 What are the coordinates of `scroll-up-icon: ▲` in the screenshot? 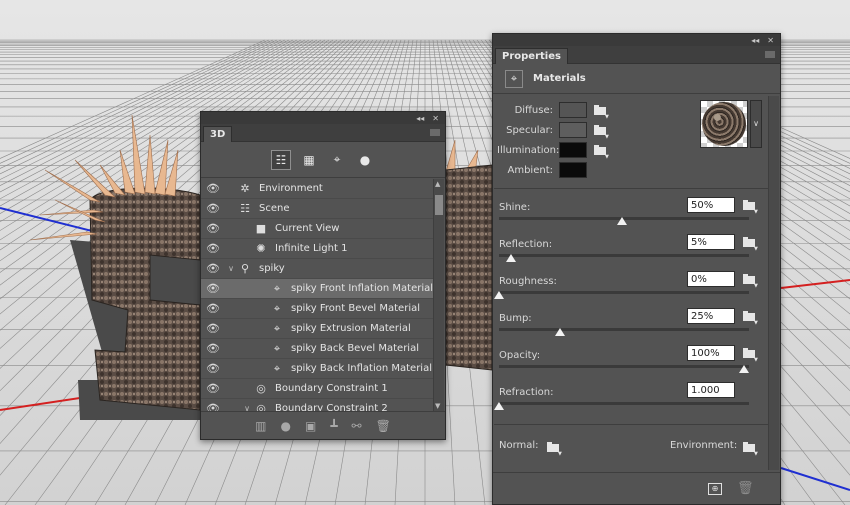 It's located at (437, 184).